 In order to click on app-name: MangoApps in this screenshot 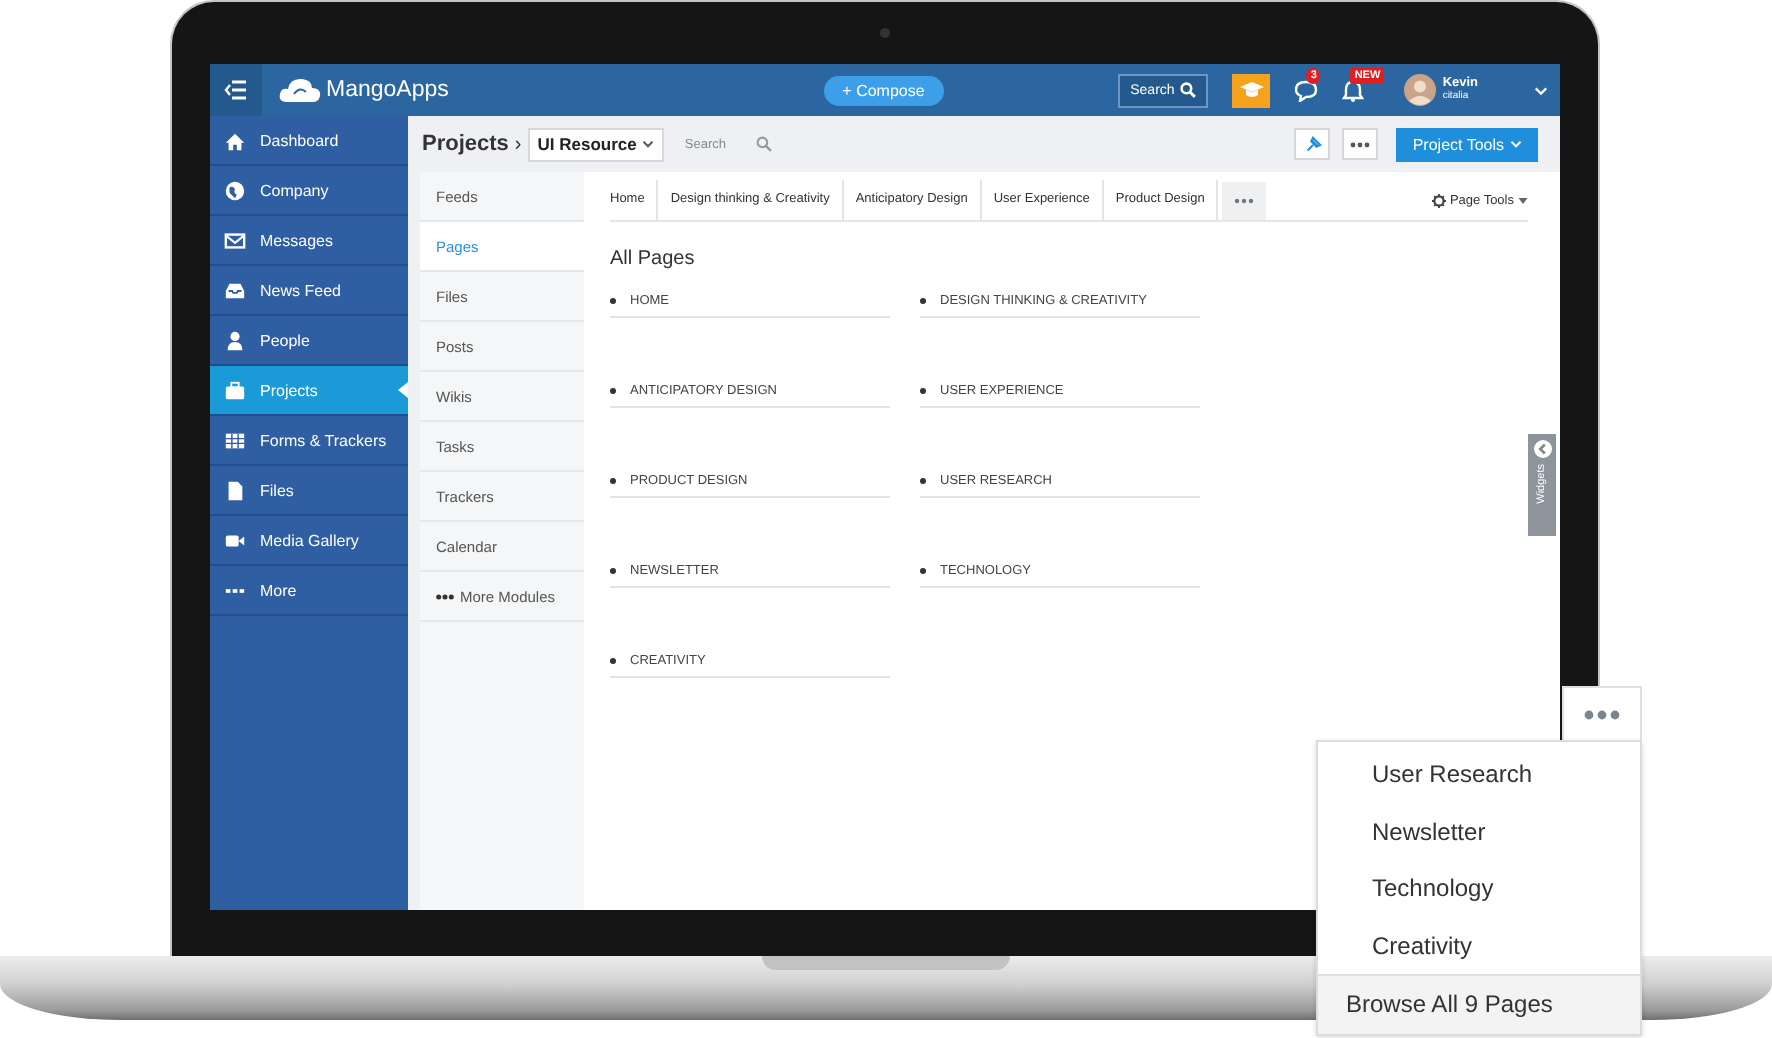, I will do `click(387, 90)`.